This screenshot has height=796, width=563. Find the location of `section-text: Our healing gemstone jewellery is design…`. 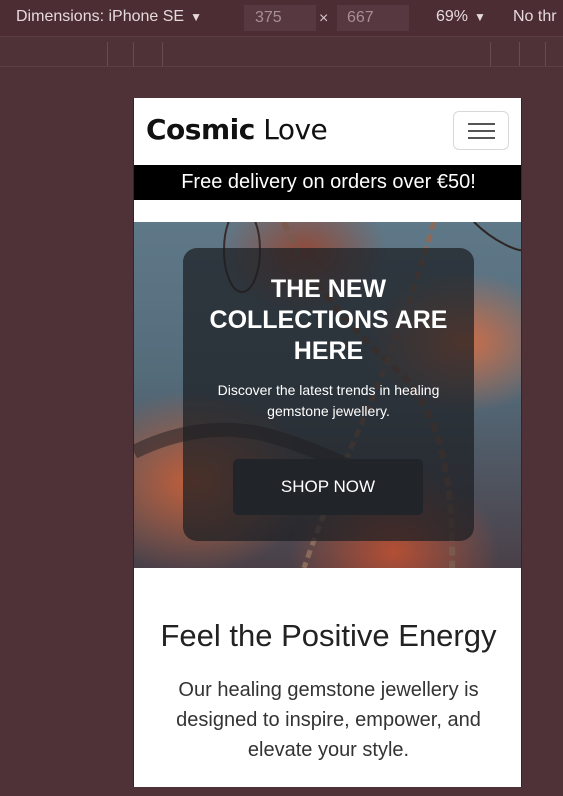

section-text: Our healing gemstone jewellery is design… is located at coordinates (328, 720).